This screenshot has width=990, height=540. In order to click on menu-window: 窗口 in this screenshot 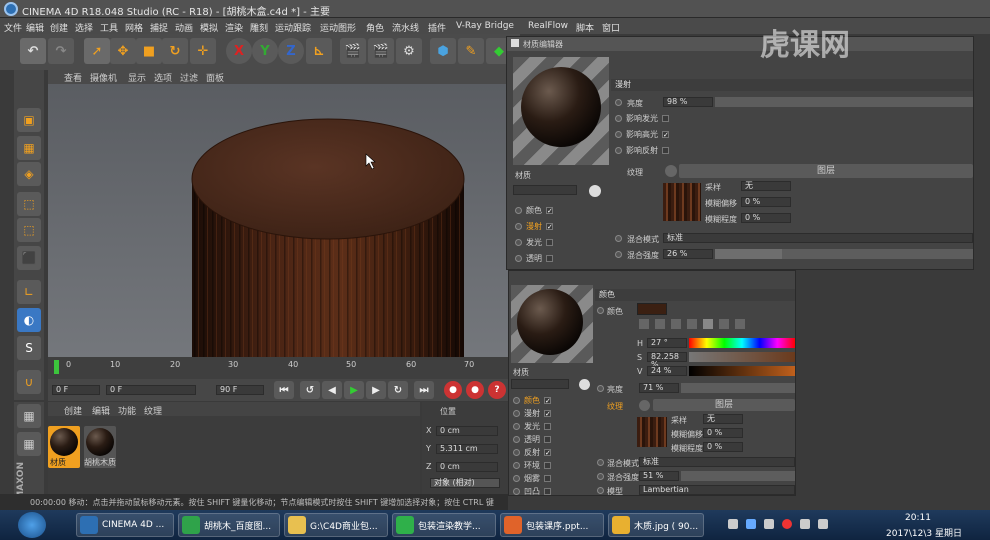, I will do `click(611, 27)`.